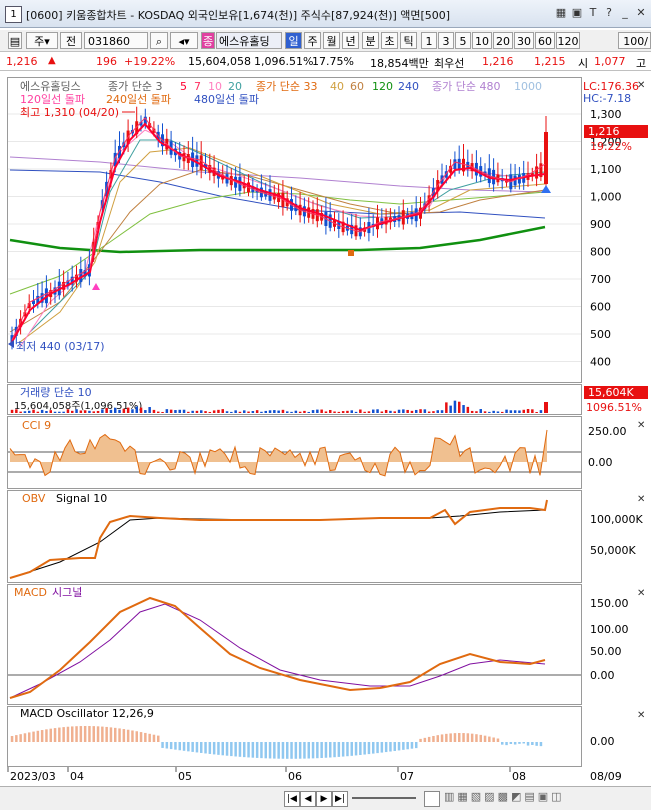 This screenshot has width=651, height=810. I want to click on xaxis-label: 08, so click(519, 776).